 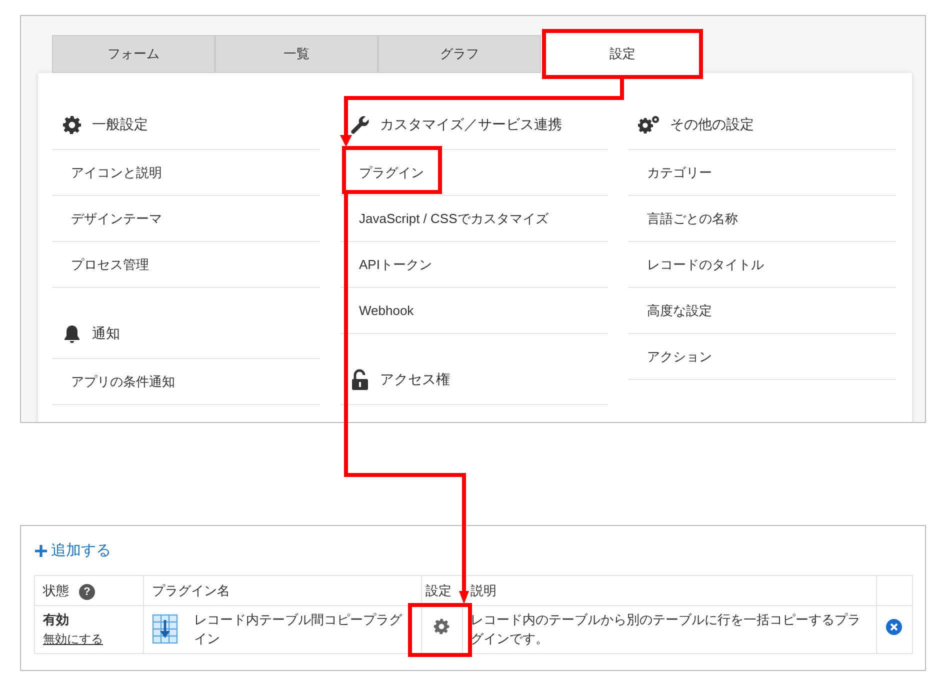 What do you see at coordinates (116, 172) in the screenshot?
I see `settings-link: アイコンと説明` at bounding box center [116, 172].